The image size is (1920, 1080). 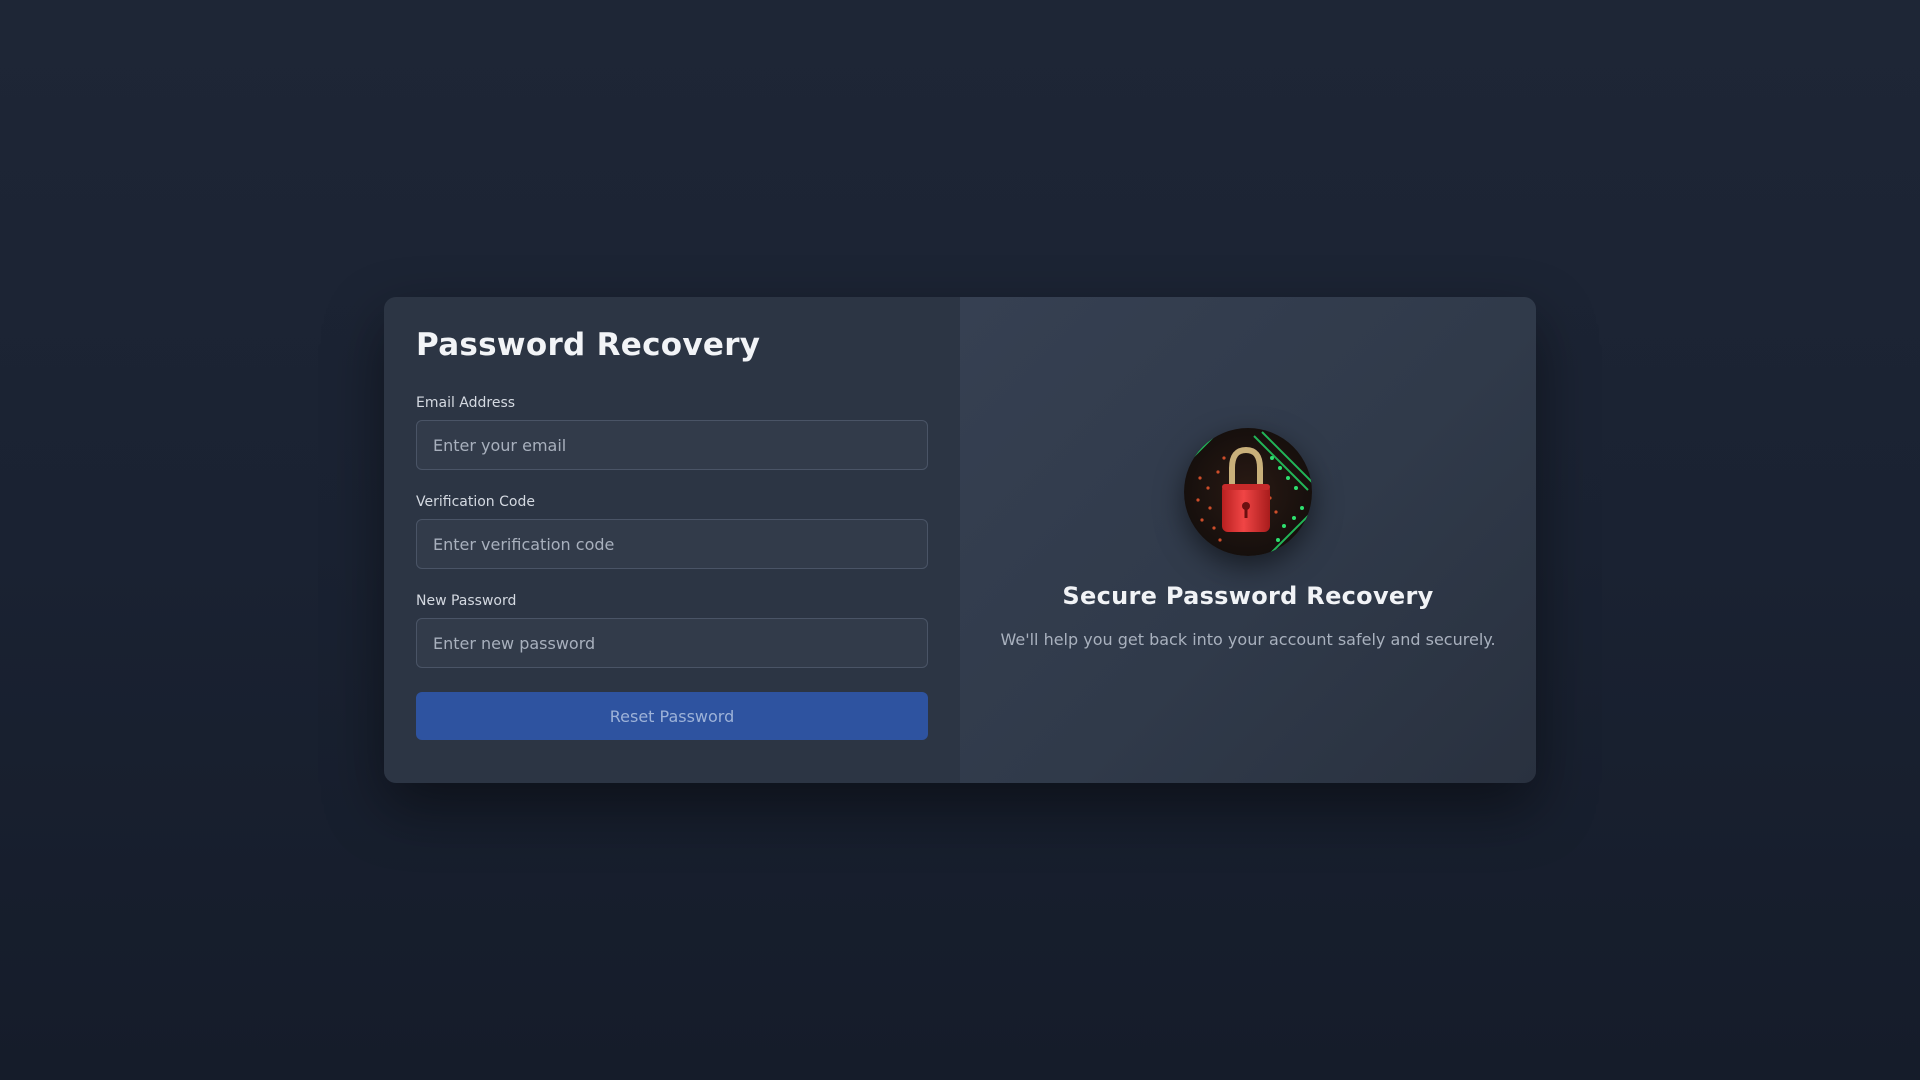 What do you see at coordinates (588, 345) in the screenshot?
I see `page-title: Password Recovery` at bounding box center [588, 345].